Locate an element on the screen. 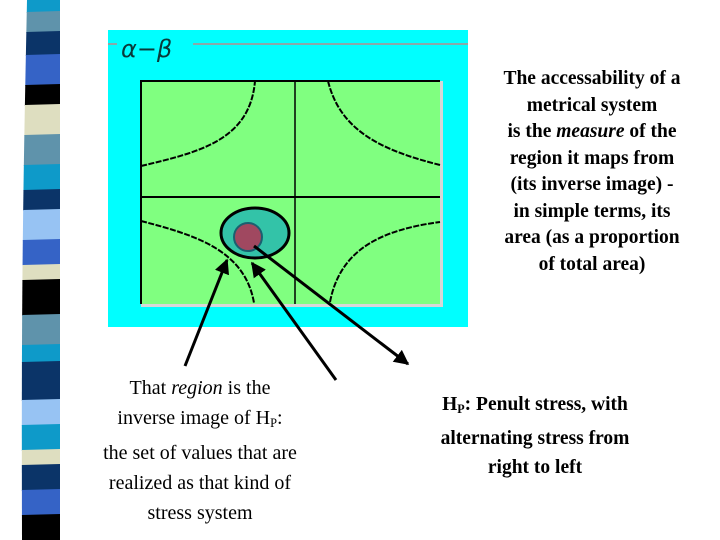 The image size is (720, 540). right-caption-line-3: is the measure of the is located at coordinates (592, 132).